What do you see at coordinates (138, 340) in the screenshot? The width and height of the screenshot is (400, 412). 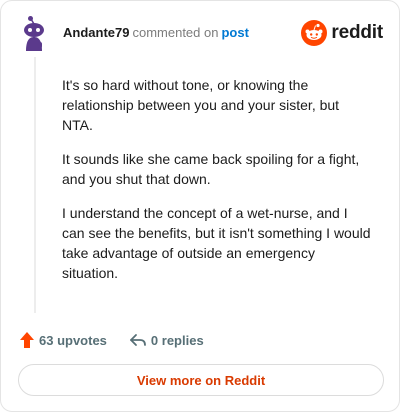 I see `reply-arrow-icon` at bounding box center [138, 340].